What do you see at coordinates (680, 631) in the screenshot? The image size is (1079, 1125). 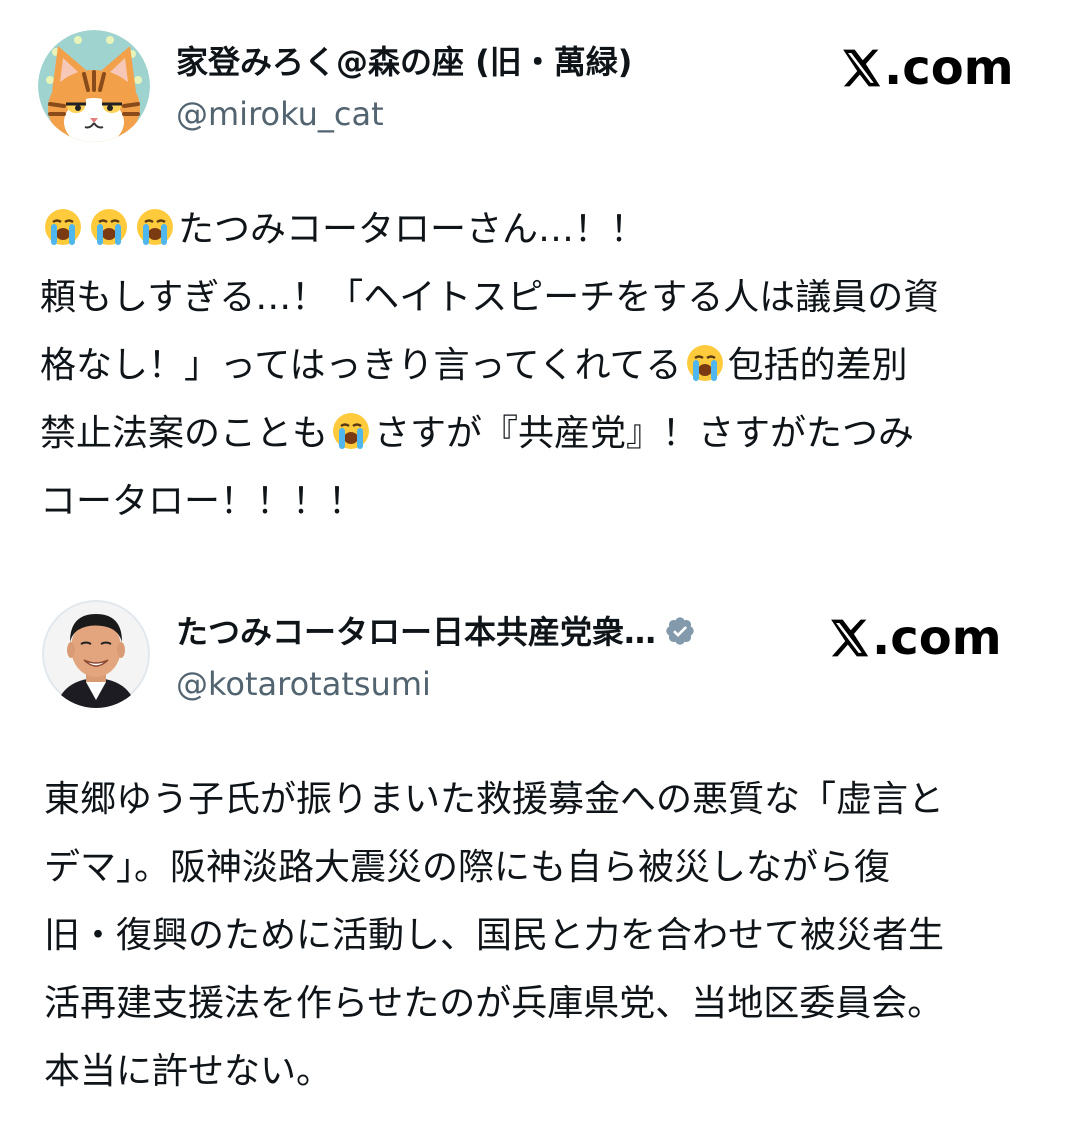 I see `verified-badge-icon` at bounding box center [680, 631].